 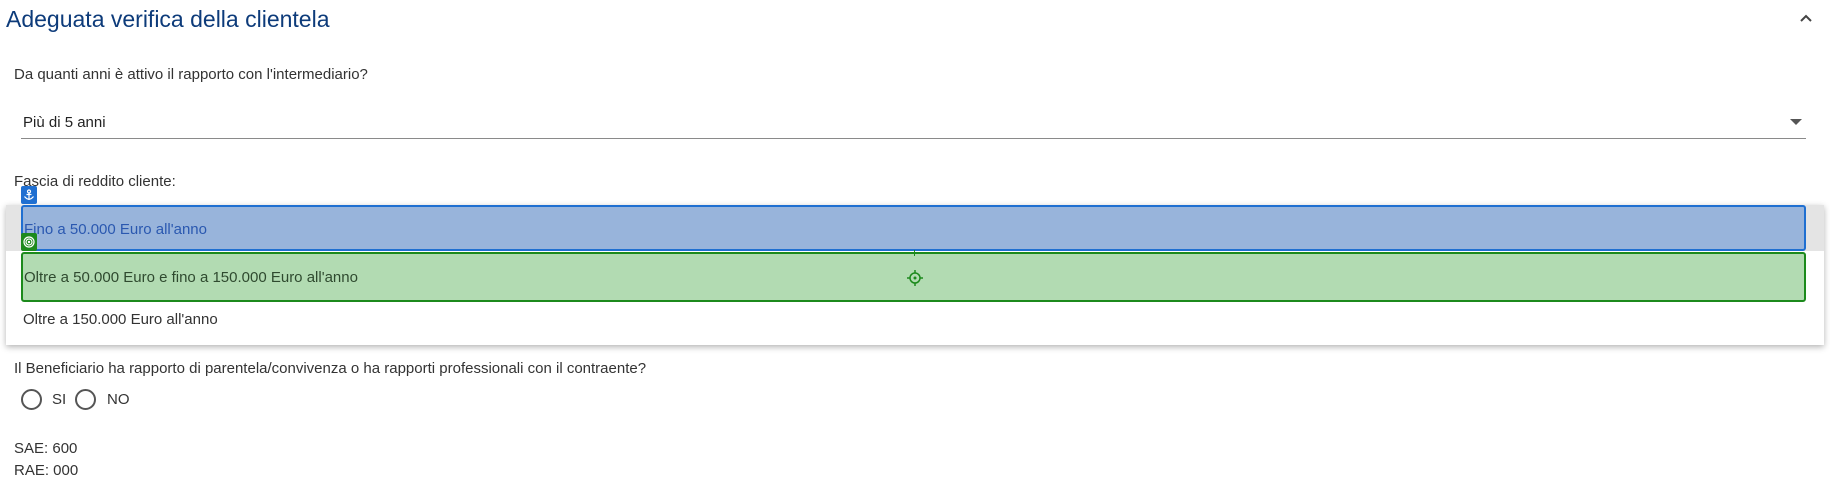 I want to click on crosshair-icon, so click(x=915, y=278).